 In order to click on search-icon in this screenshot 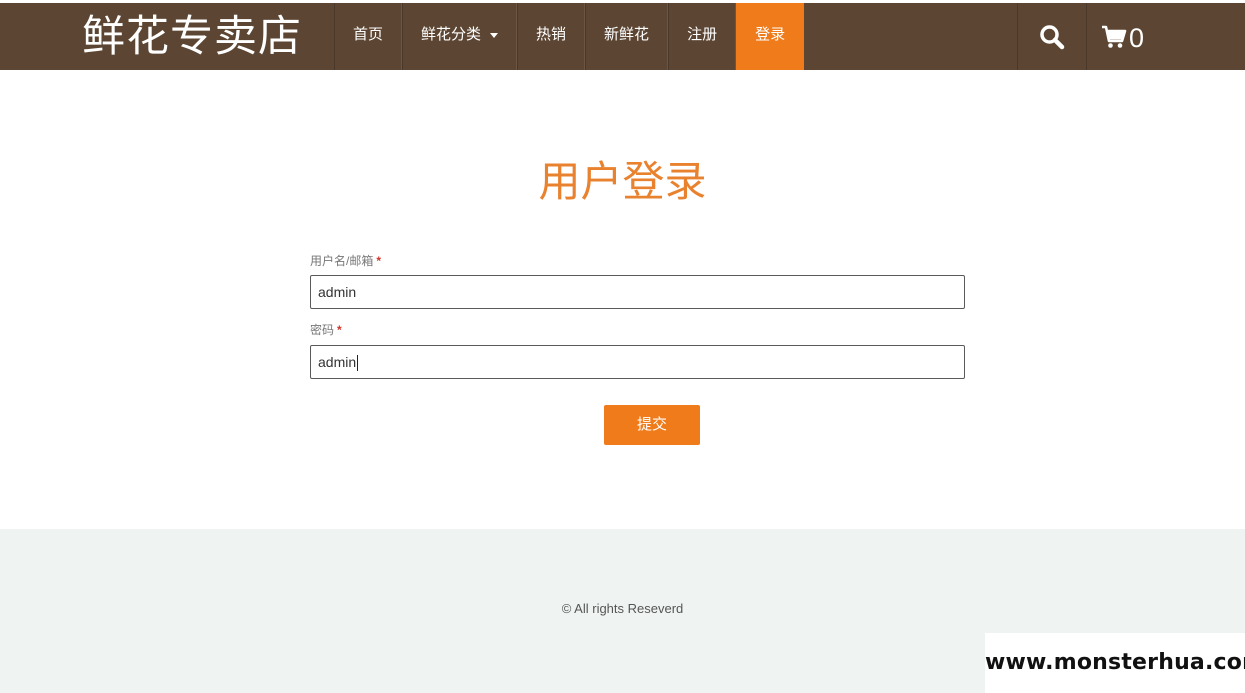, I will do `click(1052, 36)`.